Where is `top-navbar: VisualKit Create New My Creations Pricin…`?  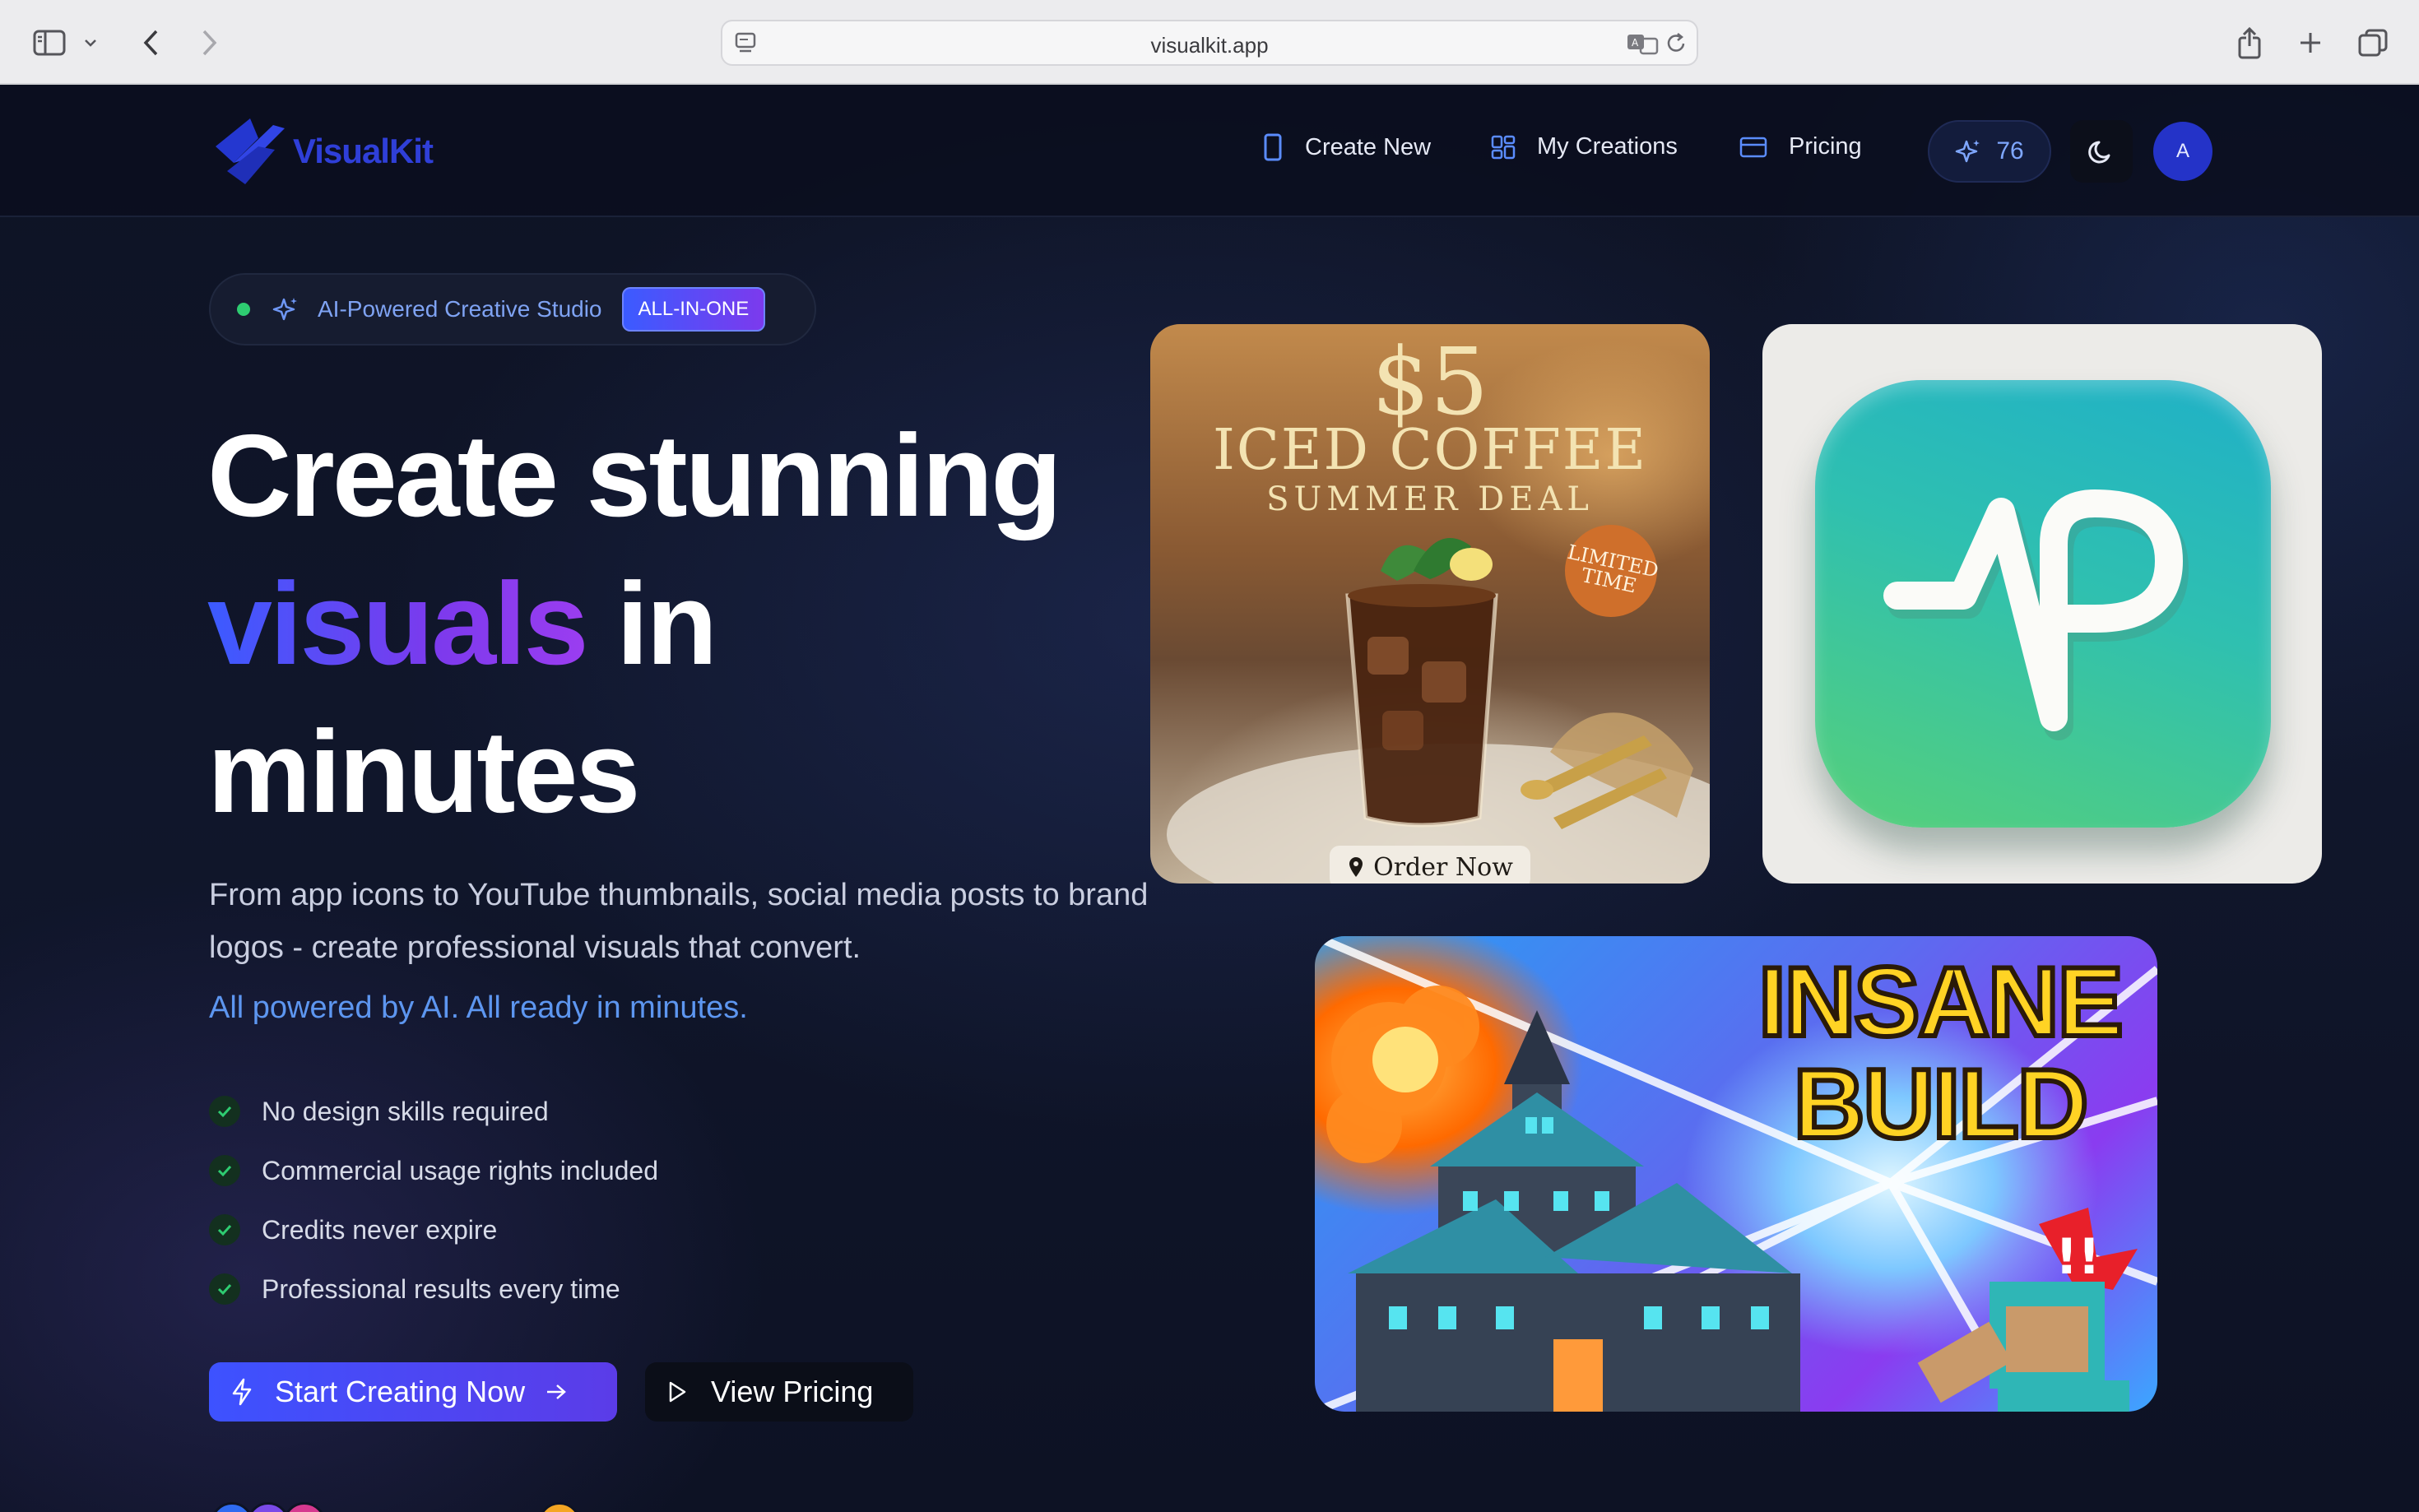 top-navbar: VisualKit Create New My Creations Pricin… is located at coordinates (1209, 151).